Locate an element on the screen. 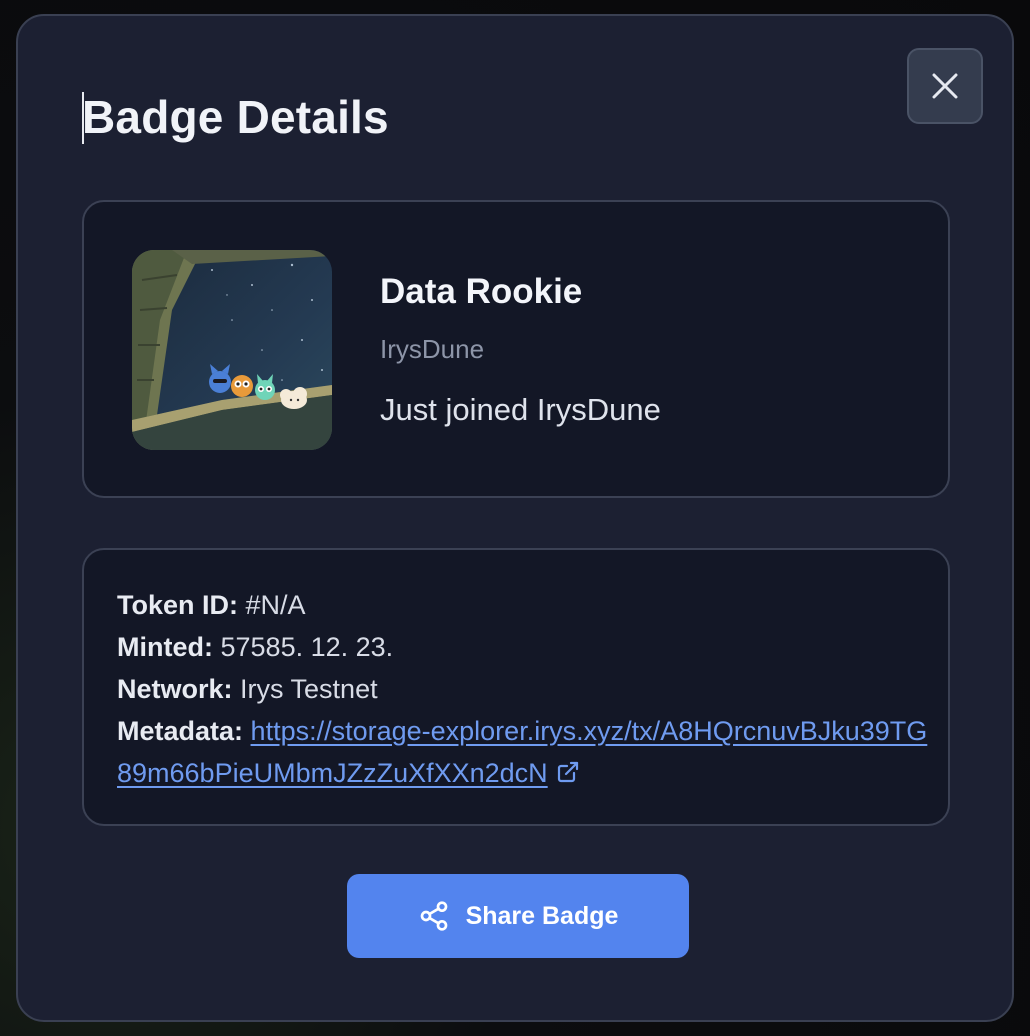 The height and width of the screenshot is (1036, 1030). close-icon is located at coordinates (945, 86).